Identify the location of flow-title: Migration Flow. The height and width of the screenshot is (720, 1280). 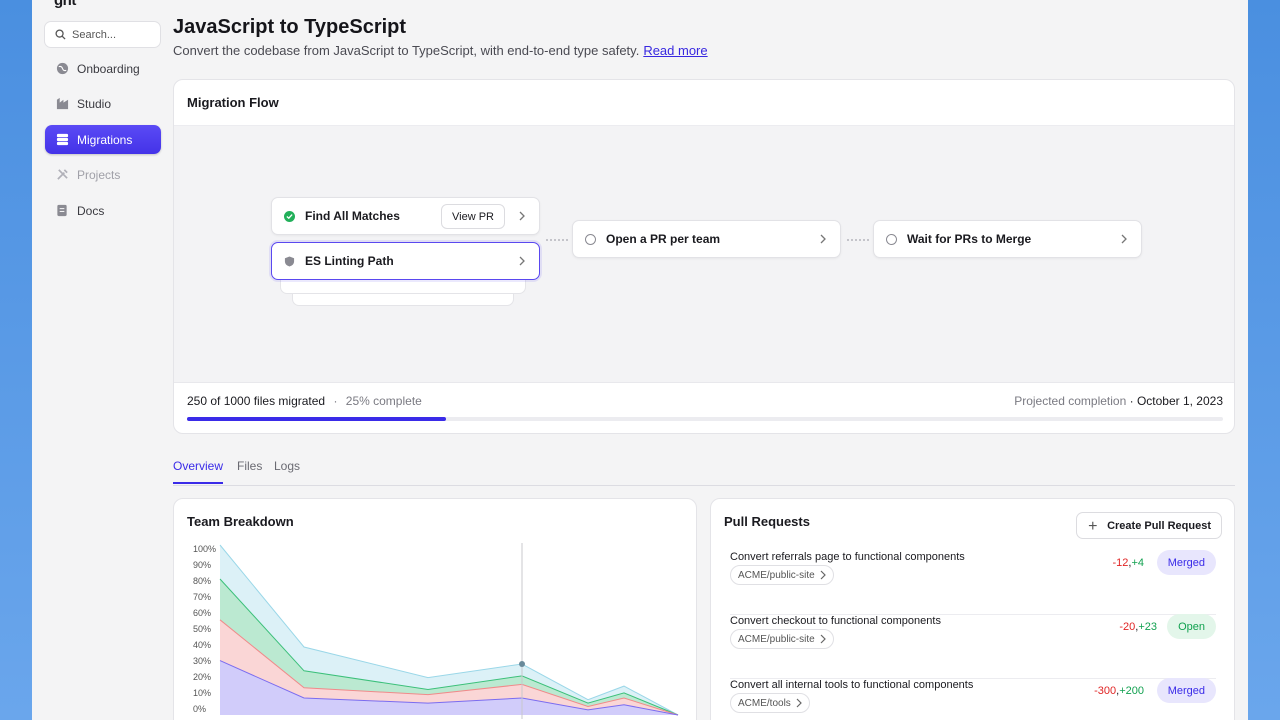
(704, 103).